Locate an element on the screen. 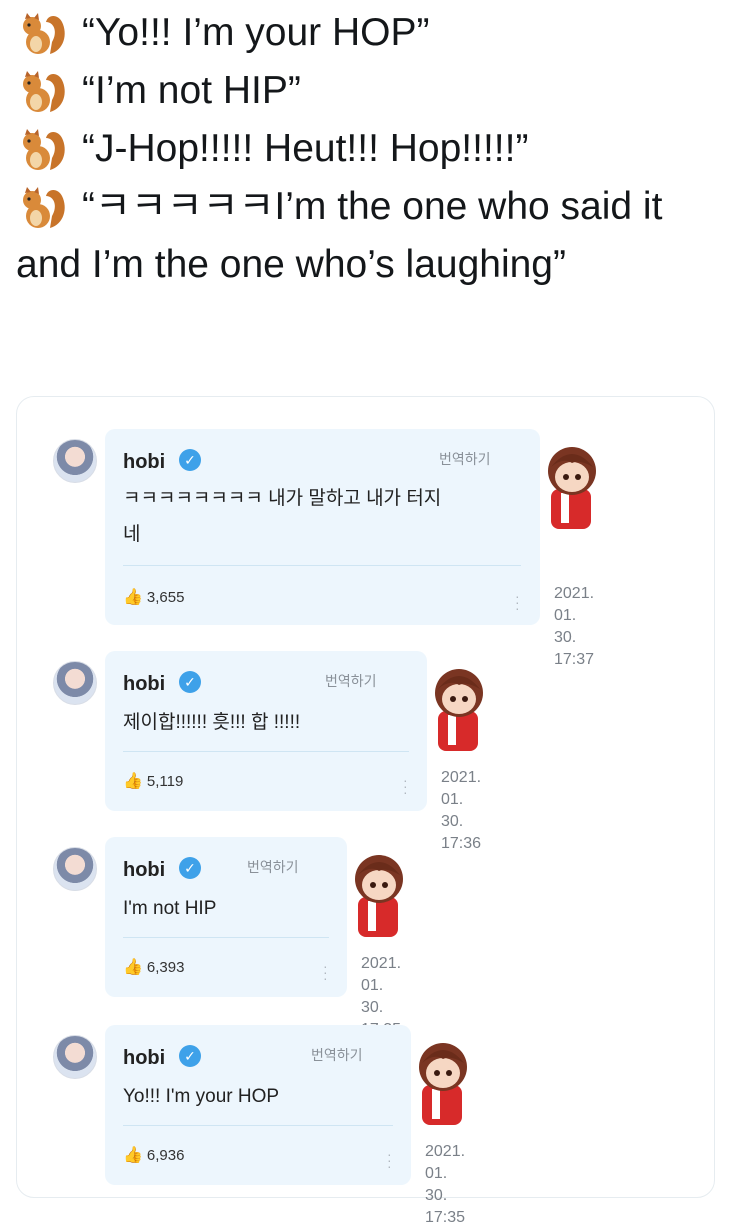 The image size is (729, 1229). tweet-line: “I’m not HIP” is located at coordinates (366, 91).